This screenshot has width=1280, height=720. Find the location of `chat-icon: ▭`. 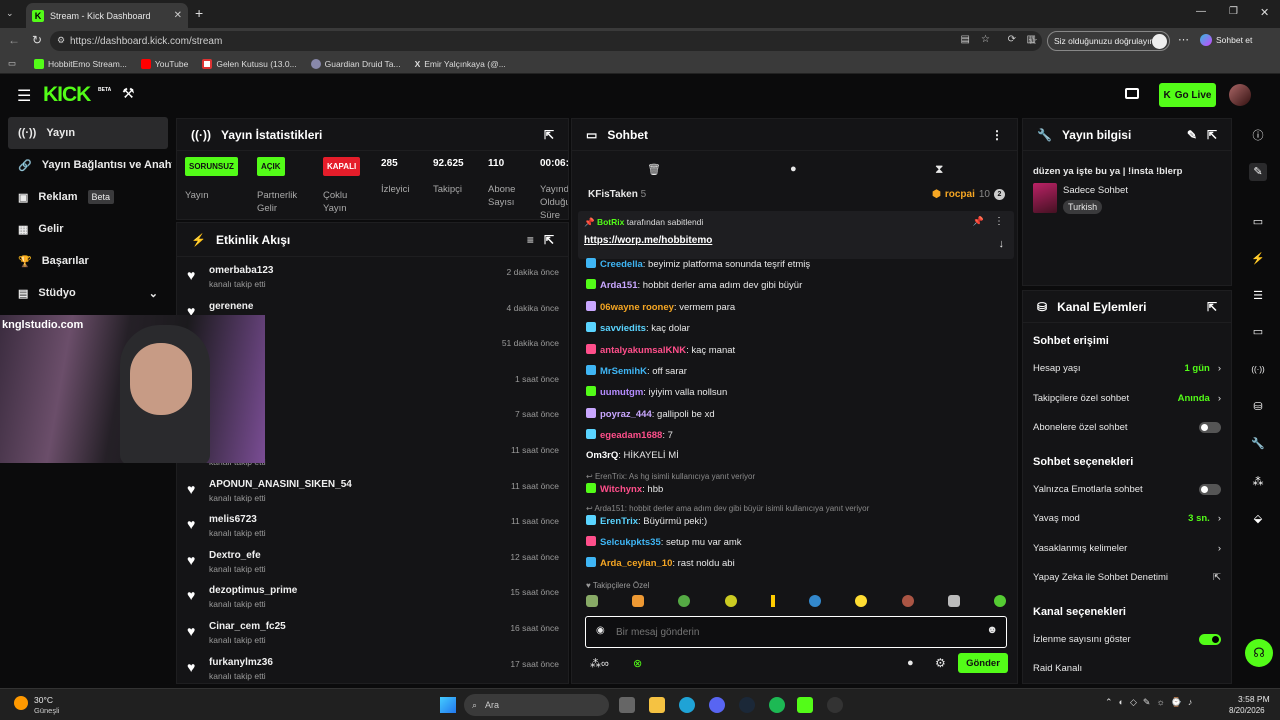

chat-icon: ▭ is located at coordinates (1258, 332).